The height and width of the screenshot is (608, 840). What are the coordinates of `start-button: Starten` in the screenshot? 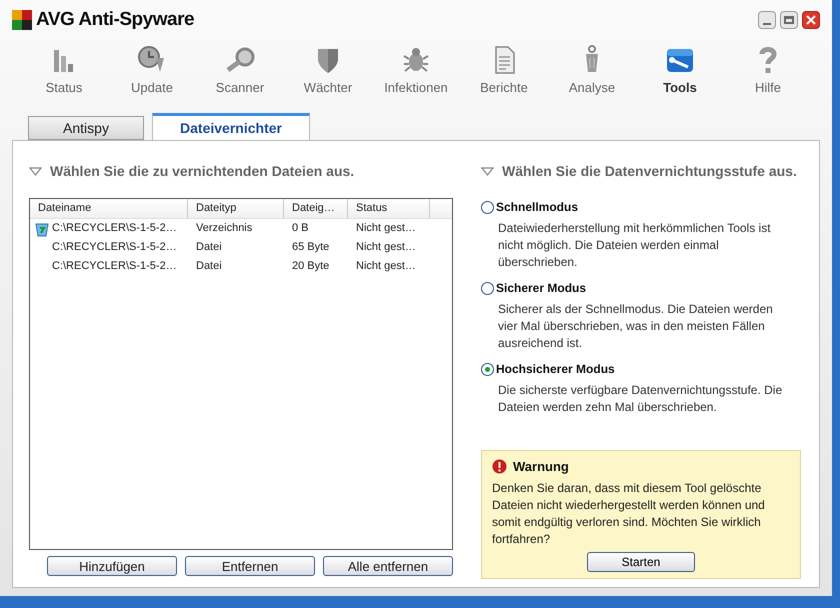 It's located at (641, 562).